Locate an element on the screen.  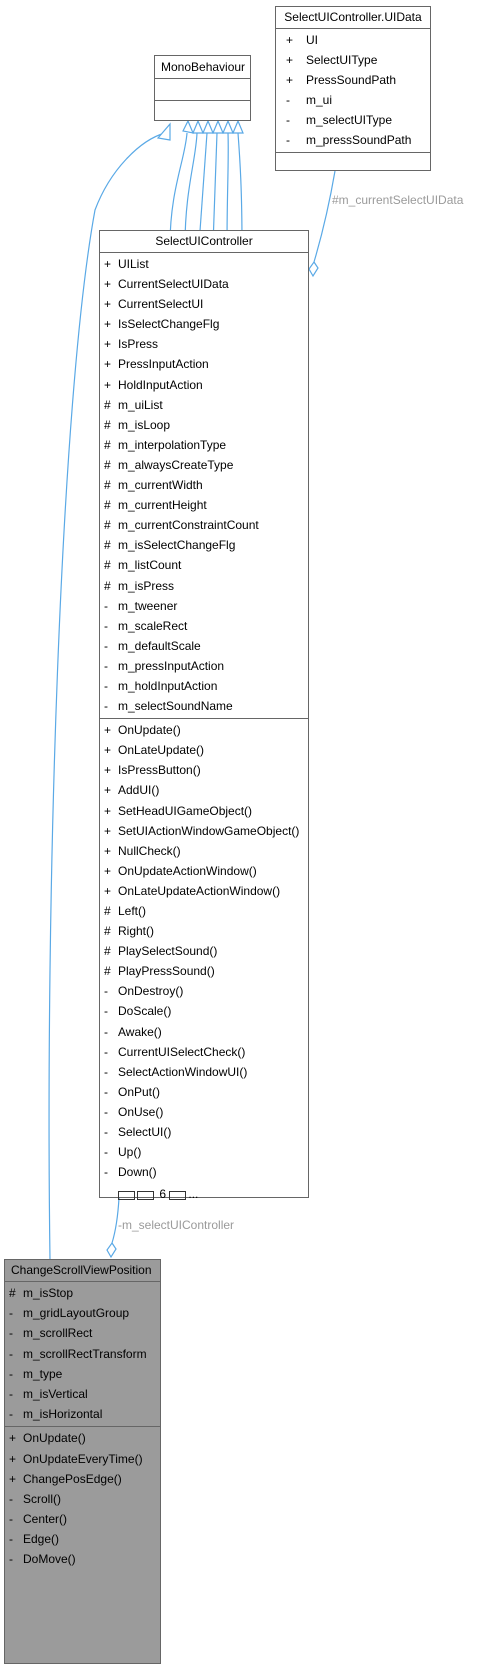
class-box-monobehaviour: MonoBehaviour is located at coordinates (202, 88).